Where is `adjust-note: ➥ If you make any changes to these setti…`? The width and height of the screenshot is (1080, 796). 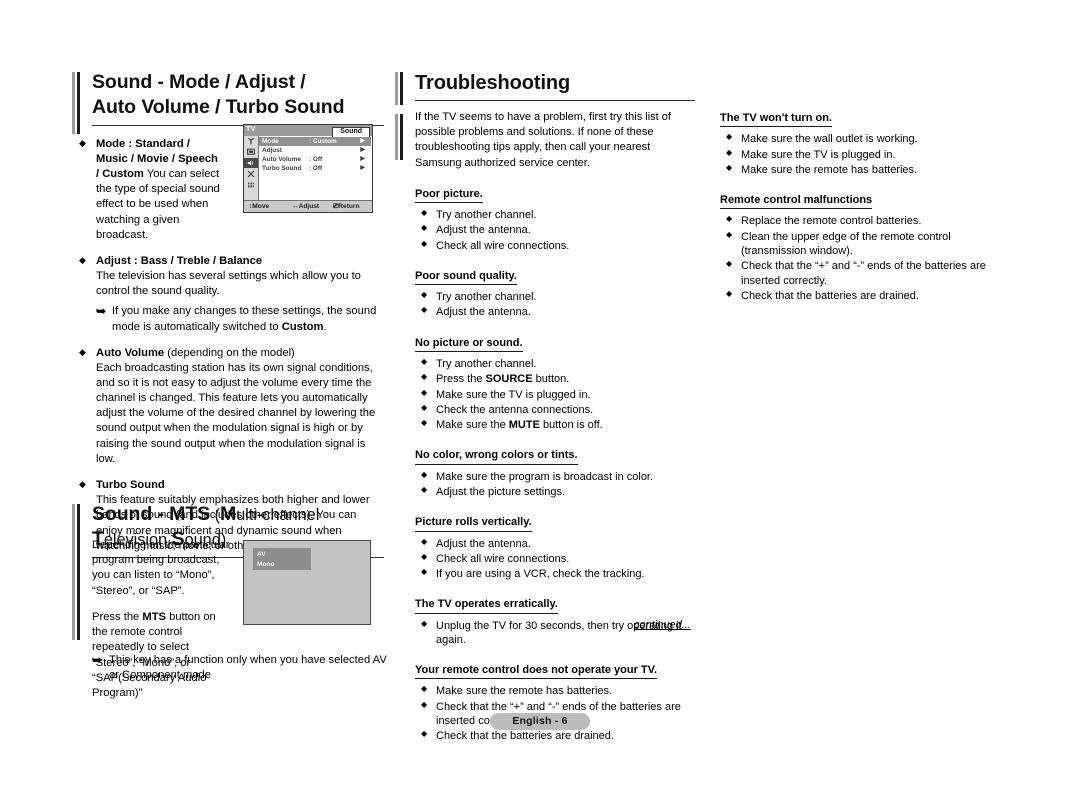 adjust-note: ➥ If you make any changes to these setti… is located at coordinates (240, 319).